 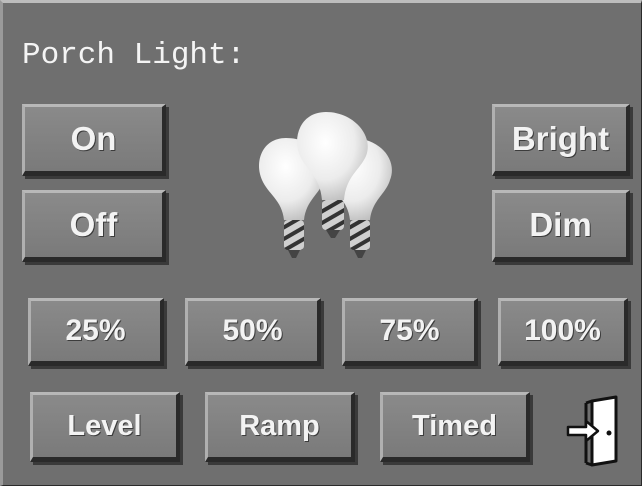 I want to click on timed-button: Timed, so click(x=455, y=427).